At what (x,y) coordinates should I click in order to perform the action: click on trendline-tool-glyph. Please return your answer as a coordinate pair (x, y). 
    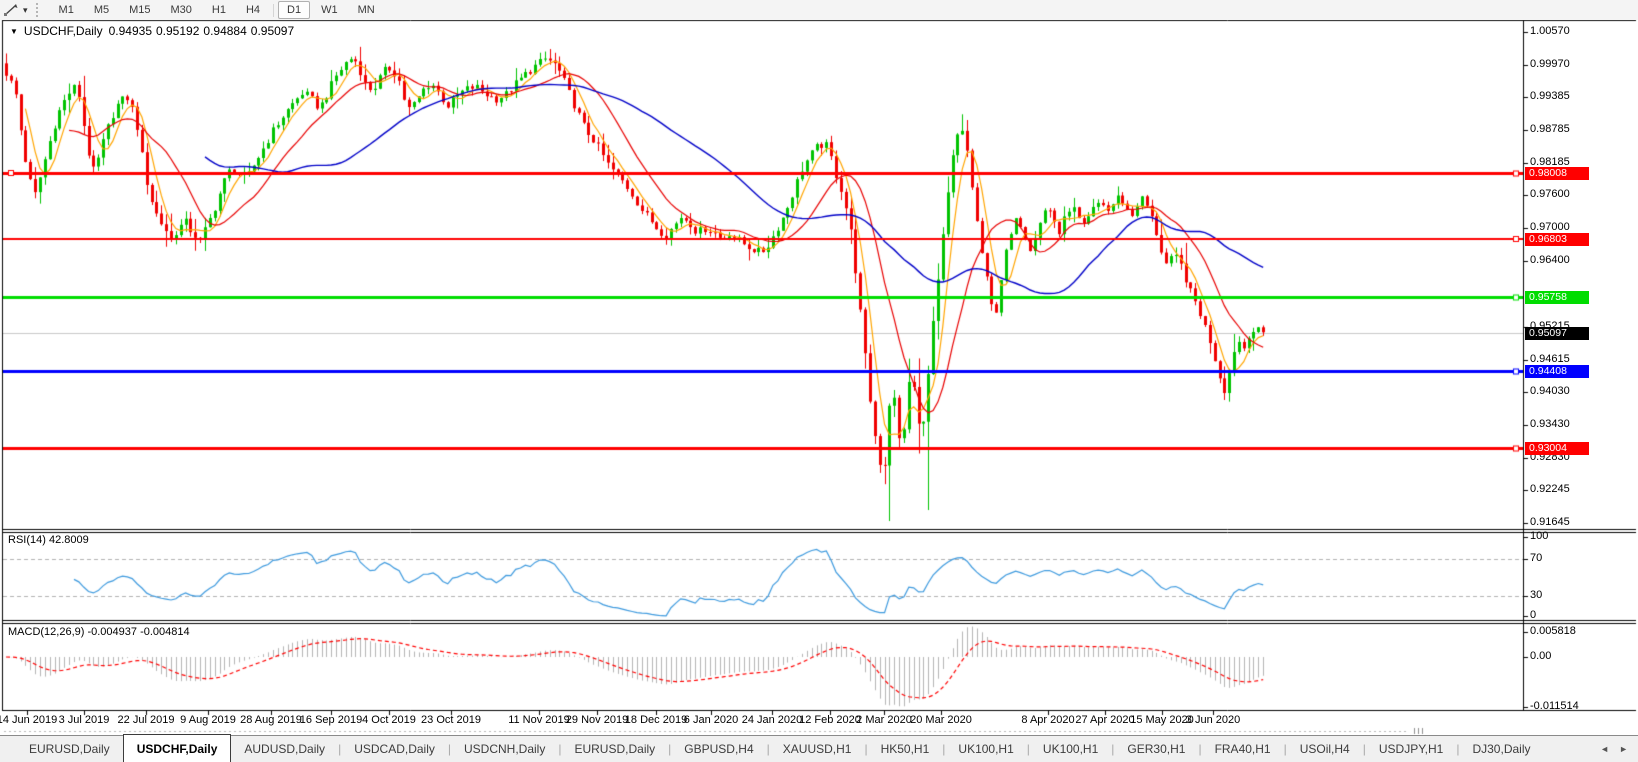
    Looking at the image, I should click on (11, 10).